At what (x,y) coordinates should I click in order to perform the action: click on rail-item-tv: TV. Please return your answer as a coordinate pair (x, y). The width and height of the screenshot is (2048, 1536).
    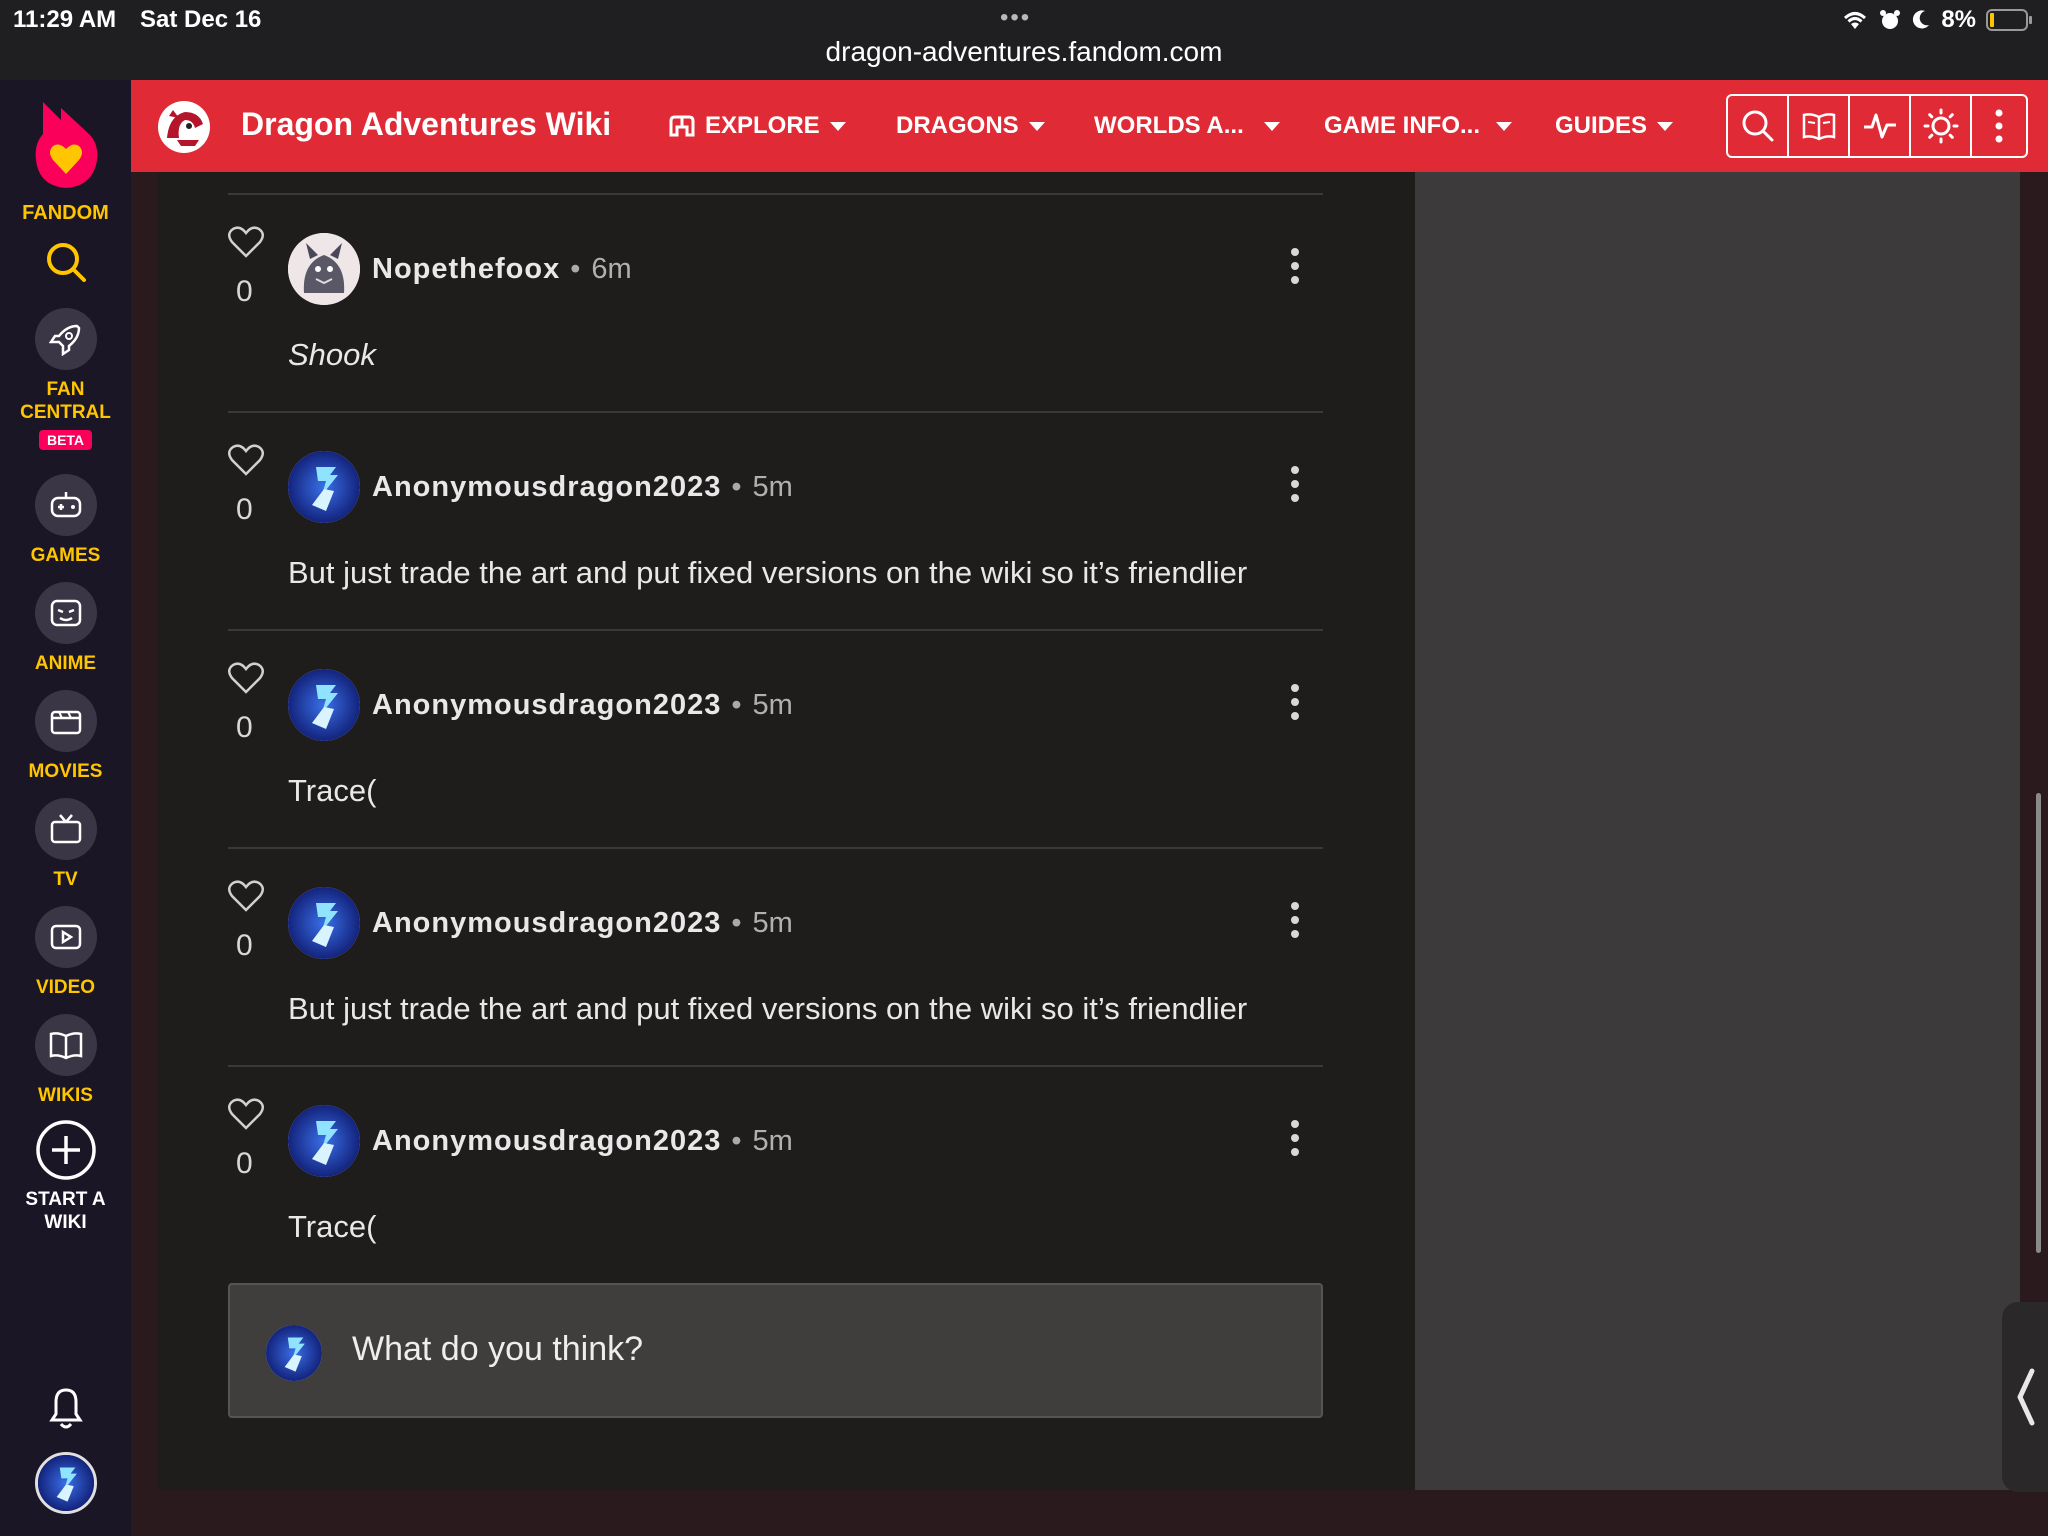
    Looking at the image, I should click on (65, 844).